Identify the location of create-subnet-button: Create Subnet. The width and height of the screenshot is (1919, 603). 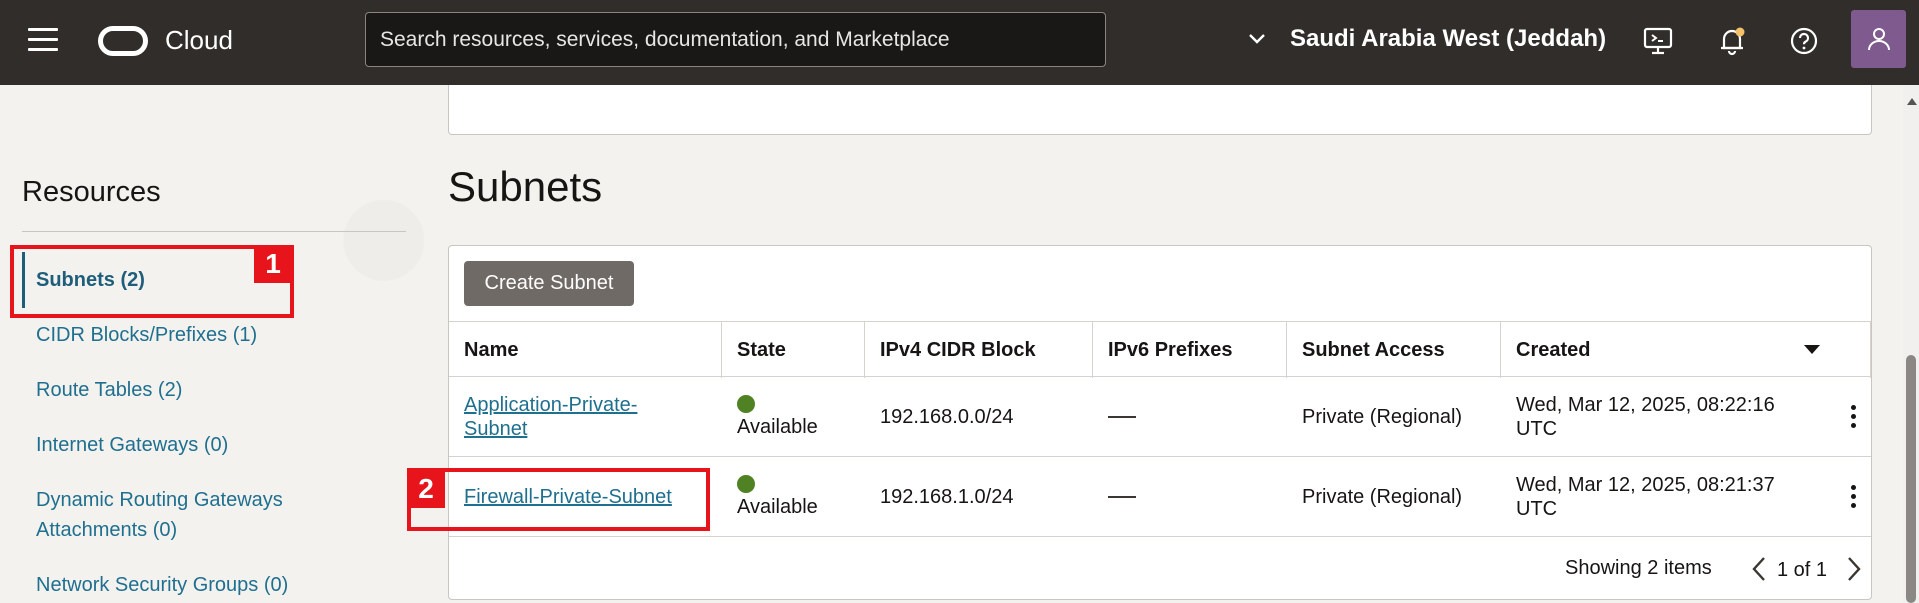
(549, 283).